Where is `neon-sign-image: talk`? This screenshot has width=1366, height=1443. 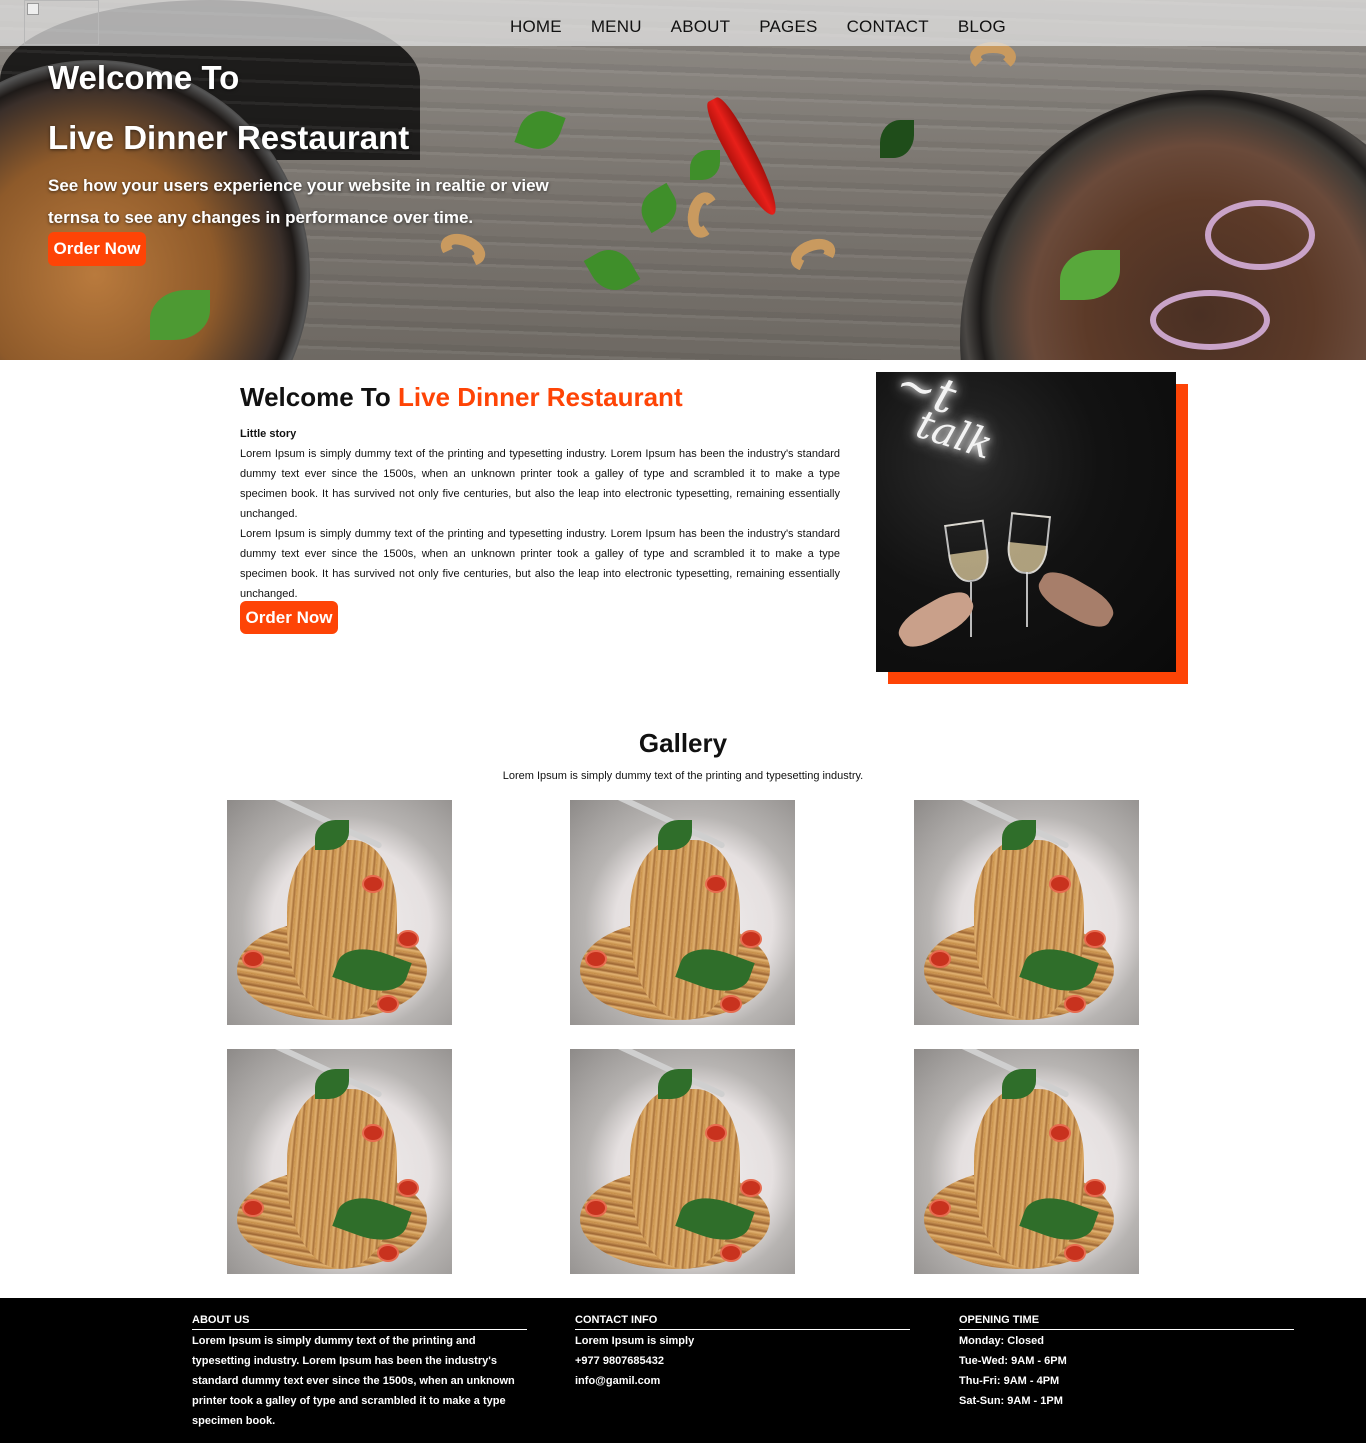 neon-sign-image: talk is located at coordinates (954, 435).